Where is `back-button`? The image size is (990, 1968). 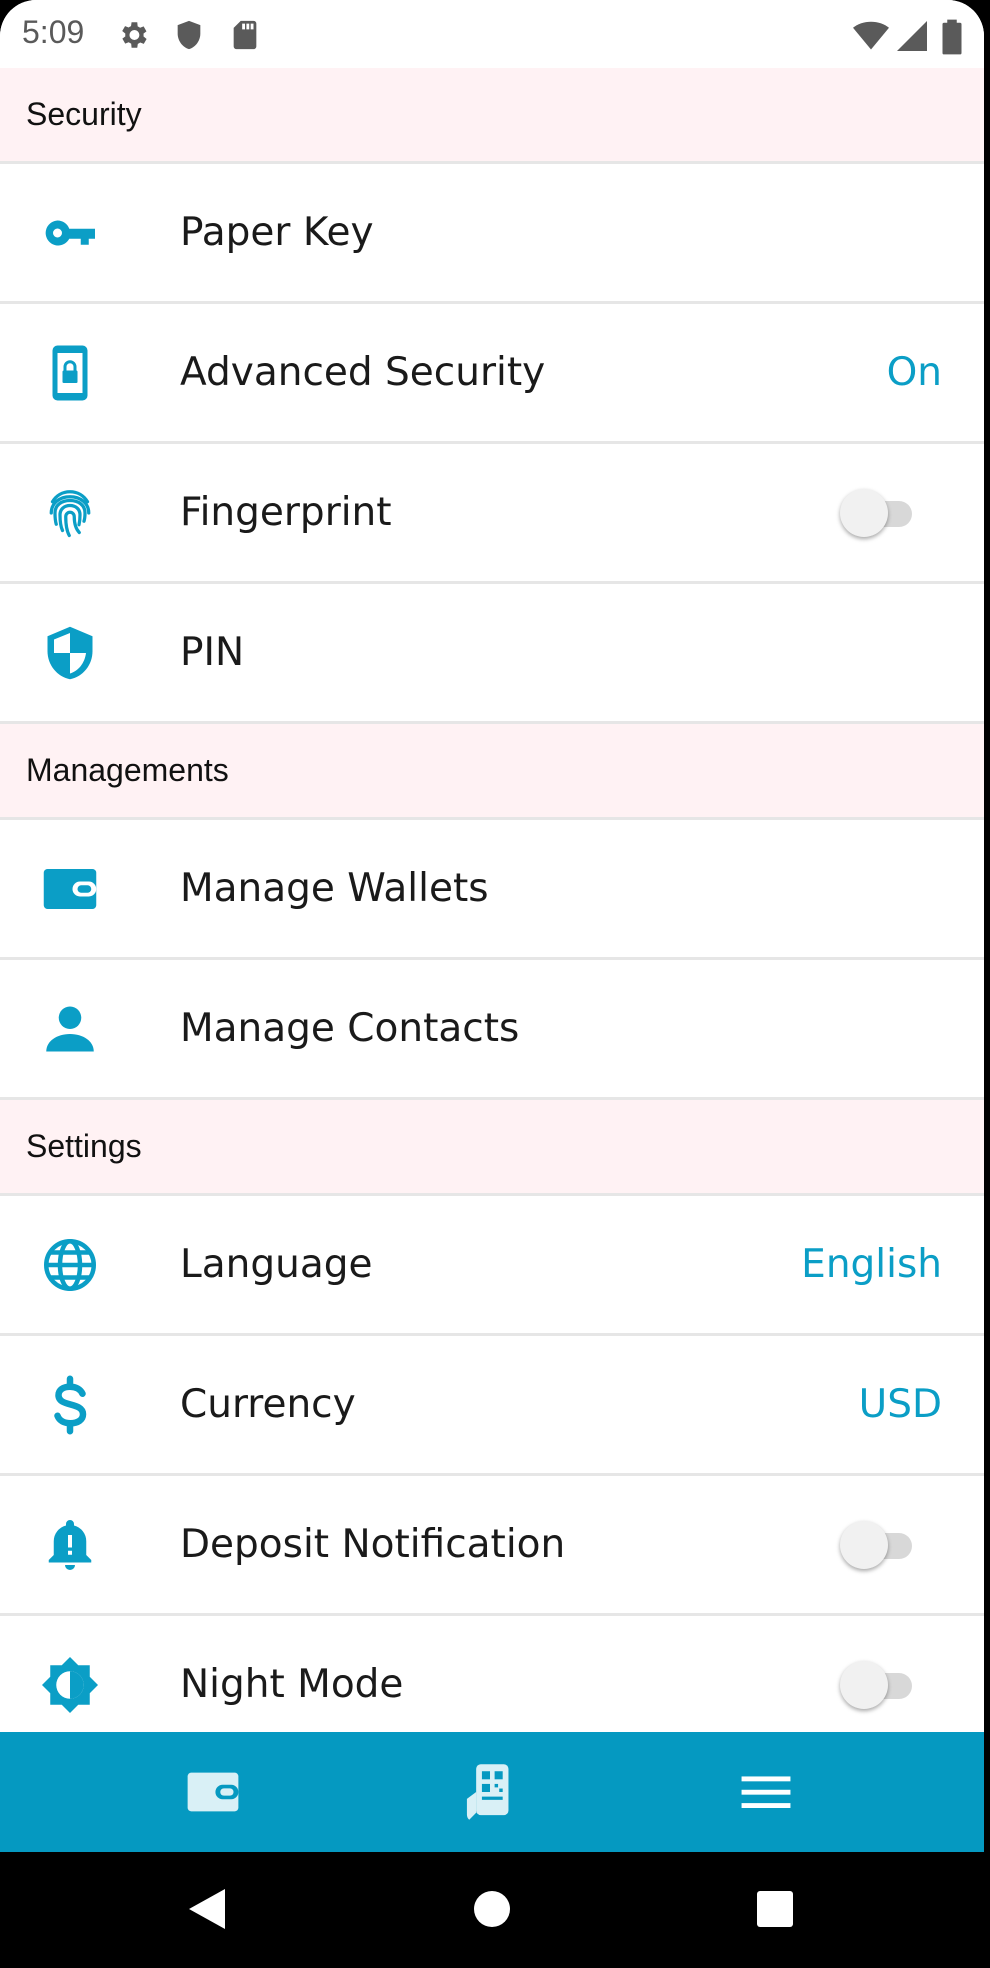 back-button is located at coordinates (207, 1909).